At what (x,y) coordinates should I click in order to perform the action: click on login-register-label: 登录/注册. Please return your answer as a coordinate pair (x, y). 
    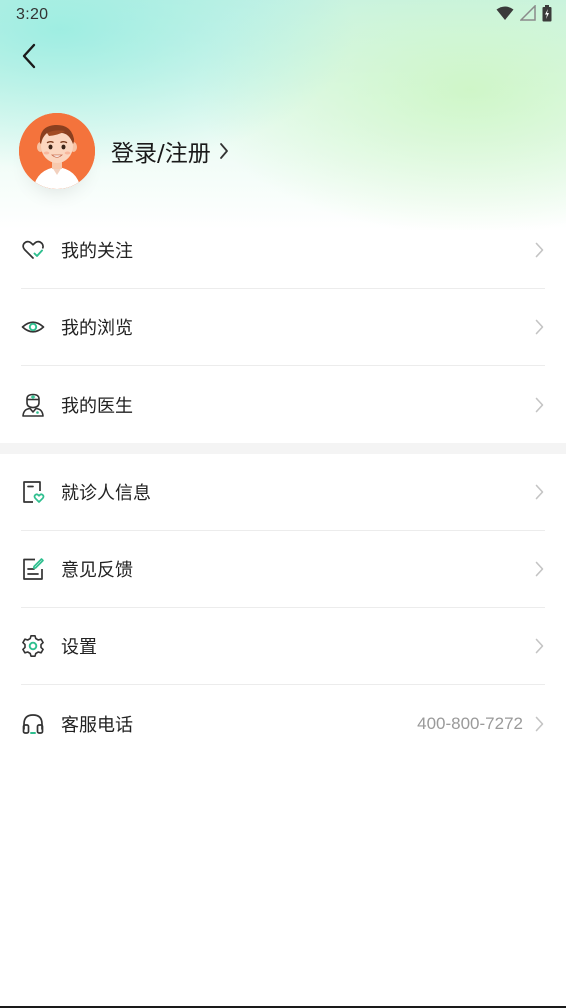
    Looking at the image, I should click on (161, 154).